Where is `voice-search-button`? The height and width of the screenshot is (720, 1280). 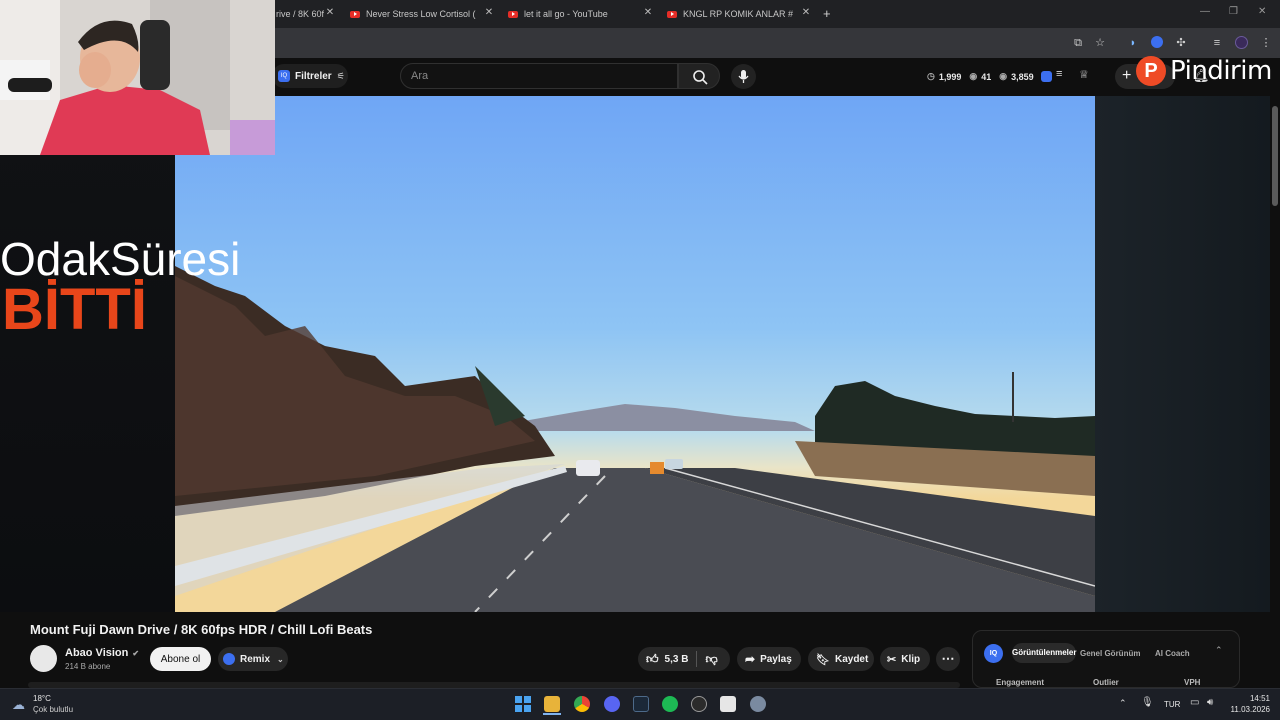 voice-search-button is located at coordinates (743, 76).